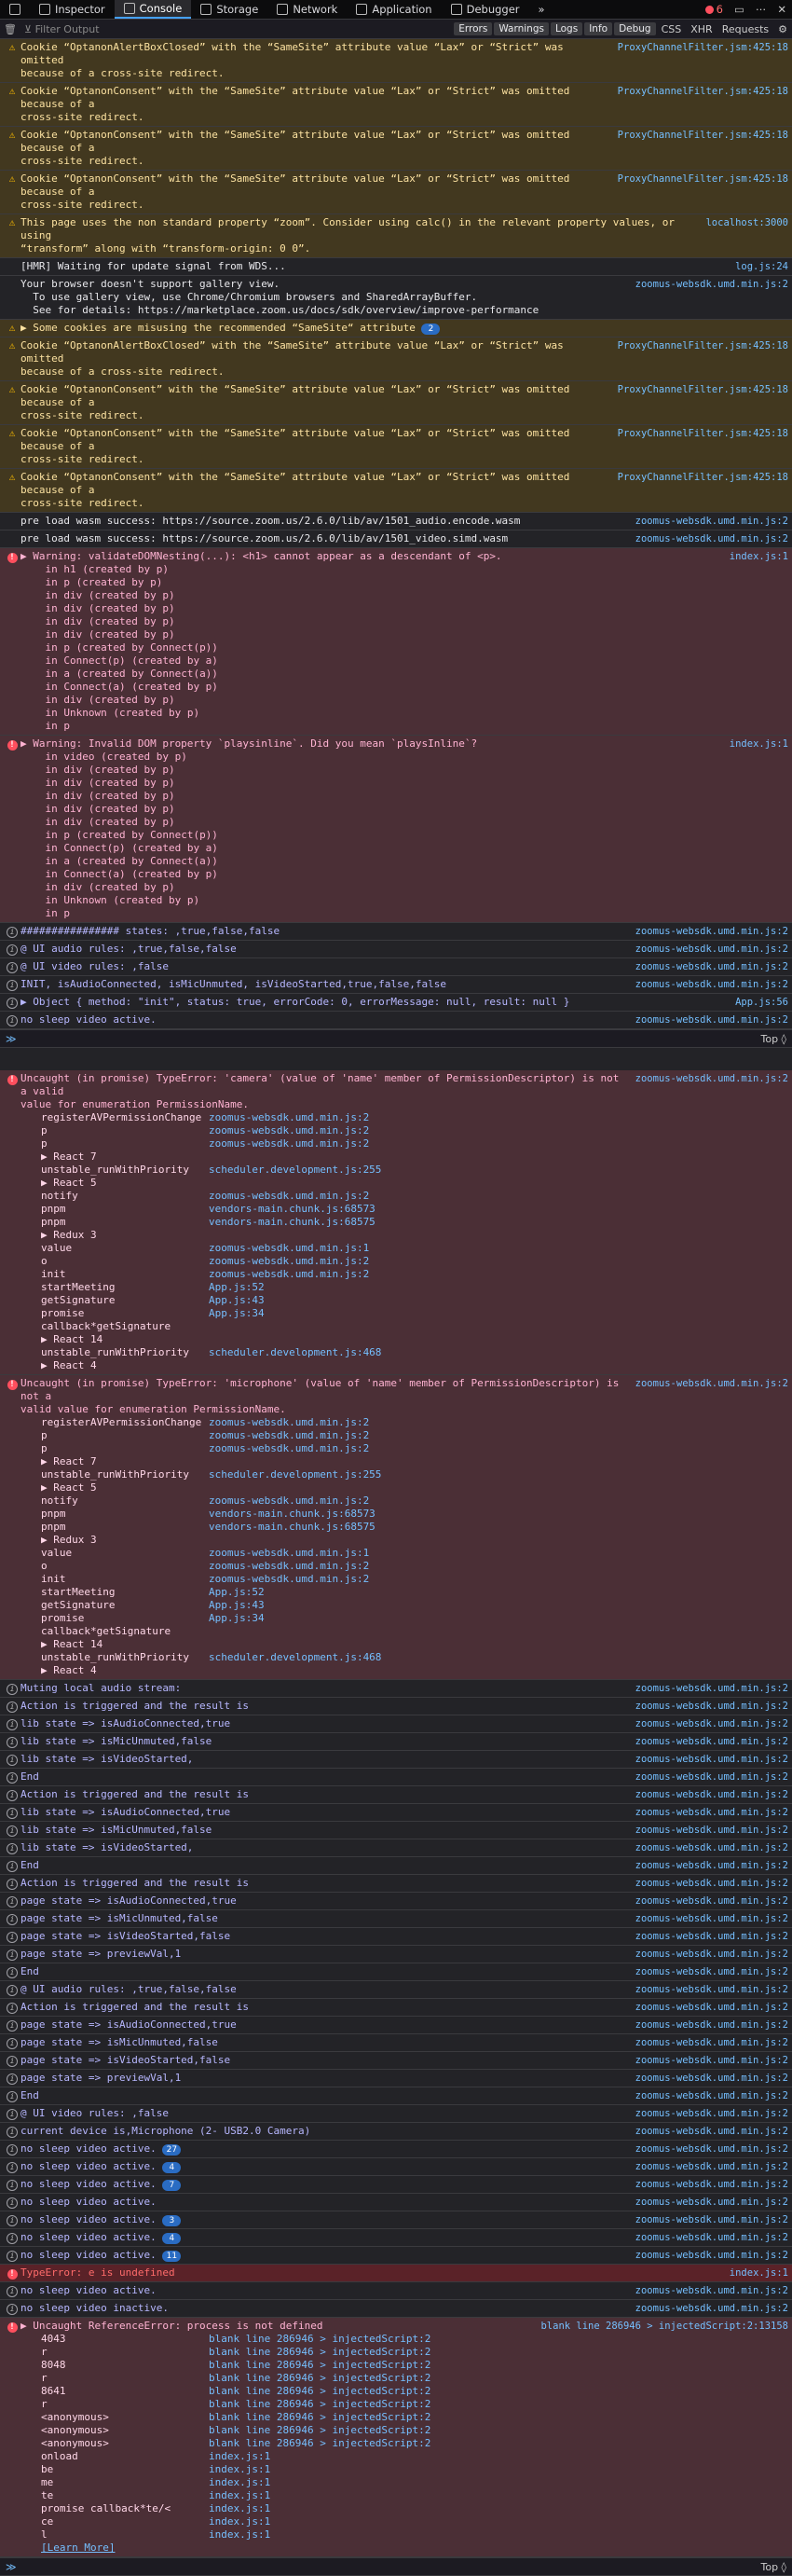 The image size is (792, 2576). Describe the element at coordinates (237, 1320) in the screenshot. I see `frame-location: App.js:34` at that location.